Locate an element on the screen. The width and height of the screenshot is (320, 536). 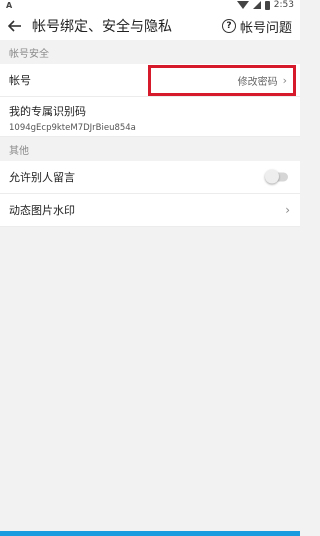
battery-icon is located at coordinates (267, 5).